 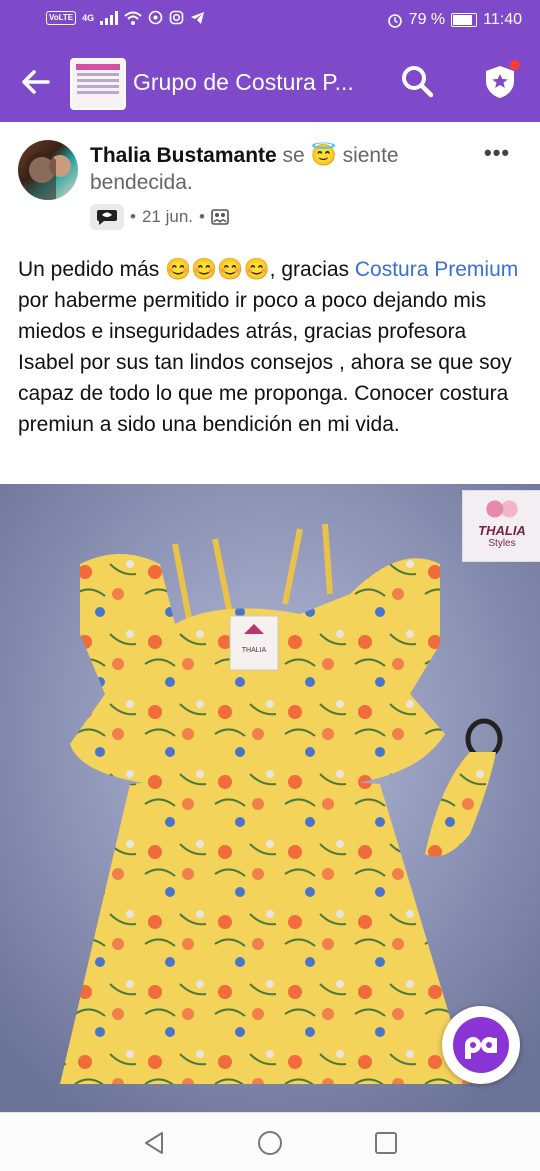 I want to click on status-bar: VoLTE 4G 79 % 11:40, so click(x=270, y=21).